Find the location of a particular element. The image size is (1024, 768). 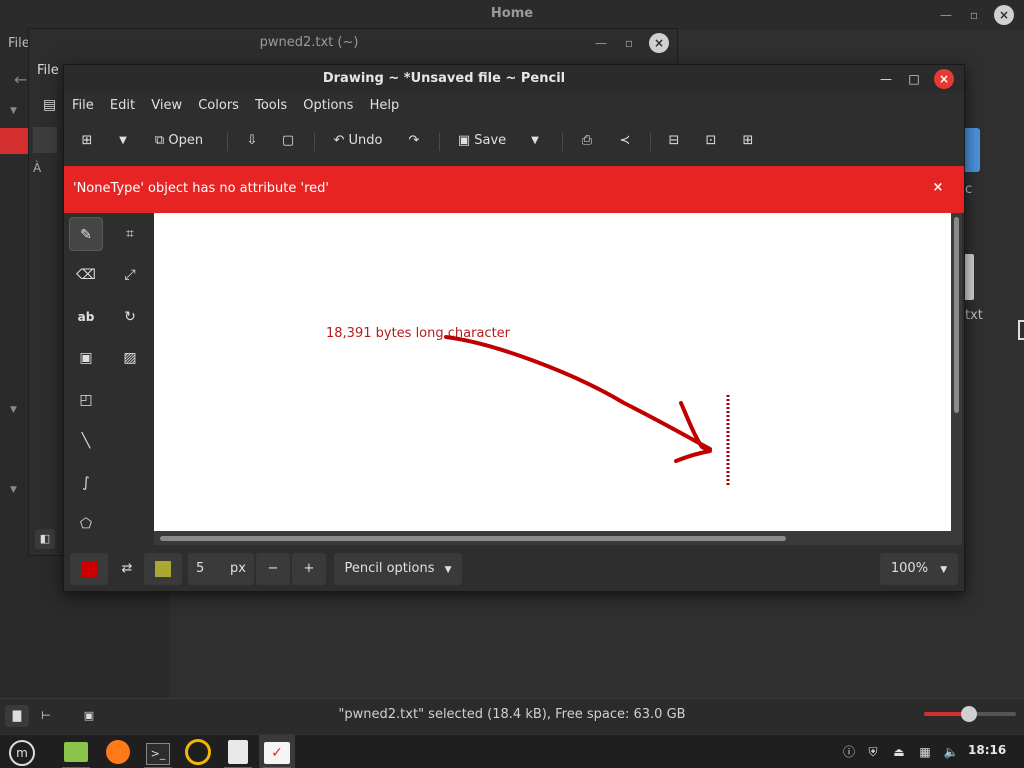

crop-tool-icon: ⌗ is located at coordinates (130, 234).